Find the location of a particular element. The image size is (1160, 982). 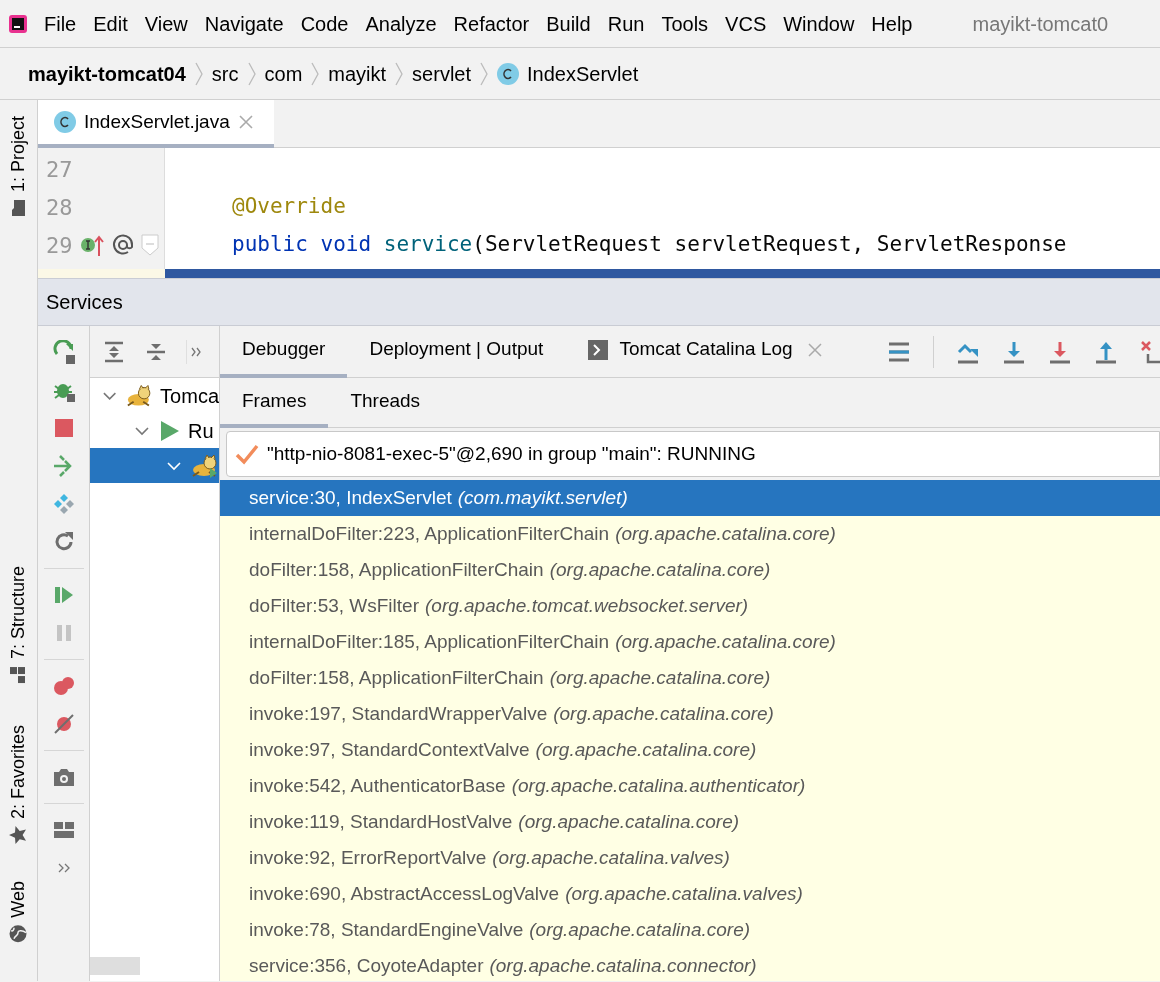

menu-item: Navigate is located at coordinates (244, 23).